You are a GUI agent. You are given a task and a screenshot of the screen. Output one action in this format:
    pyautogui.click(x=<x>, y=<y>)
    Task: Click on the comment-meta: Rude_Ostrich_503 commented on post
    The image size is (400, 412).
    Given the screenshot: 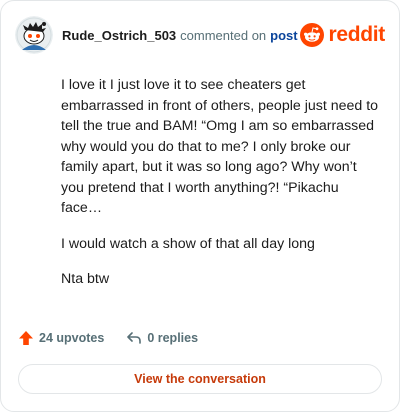 What is the action you would take?
    pyautogui.click(x=180, y=35)
    